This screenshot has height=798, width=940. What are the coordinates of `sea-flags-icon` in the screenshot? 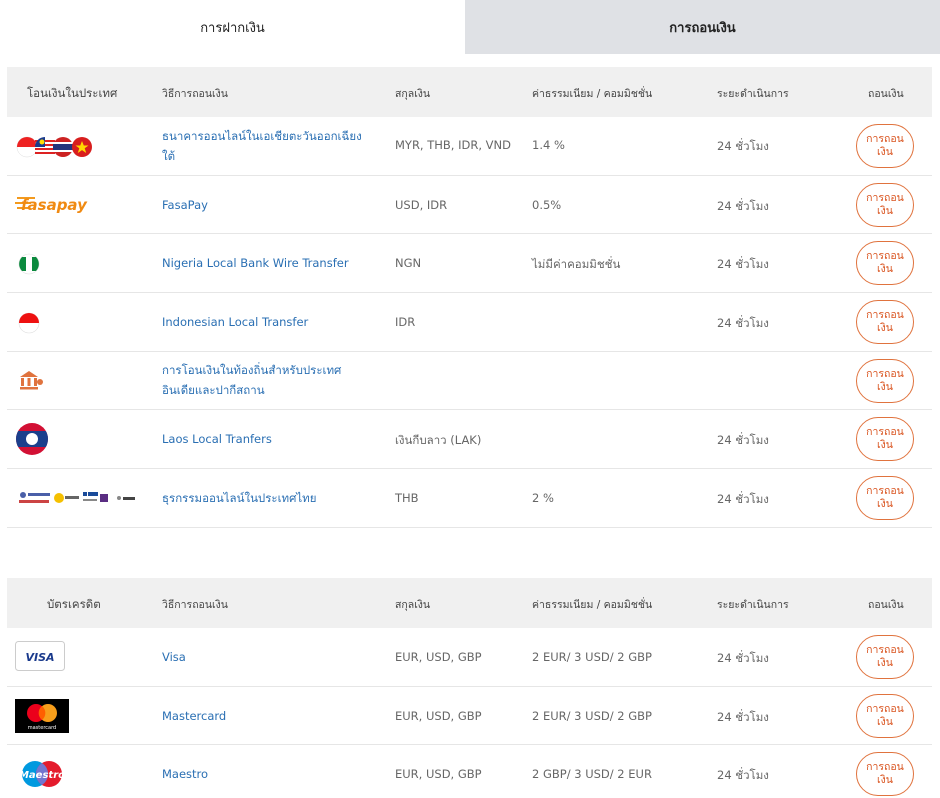 It's located at (57, 147).